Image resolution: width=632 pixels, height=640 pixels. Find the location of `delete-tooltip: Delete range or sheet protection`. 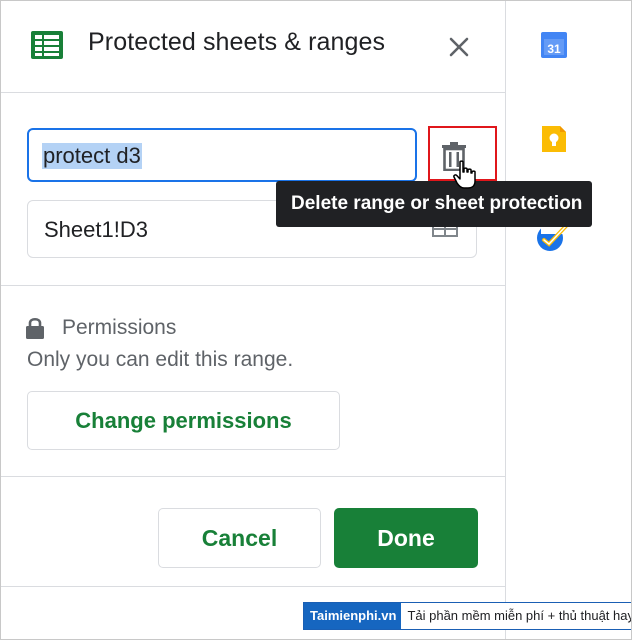

delete-tooltip: Delete range or sheet protection is located at coordinates (434, 204).